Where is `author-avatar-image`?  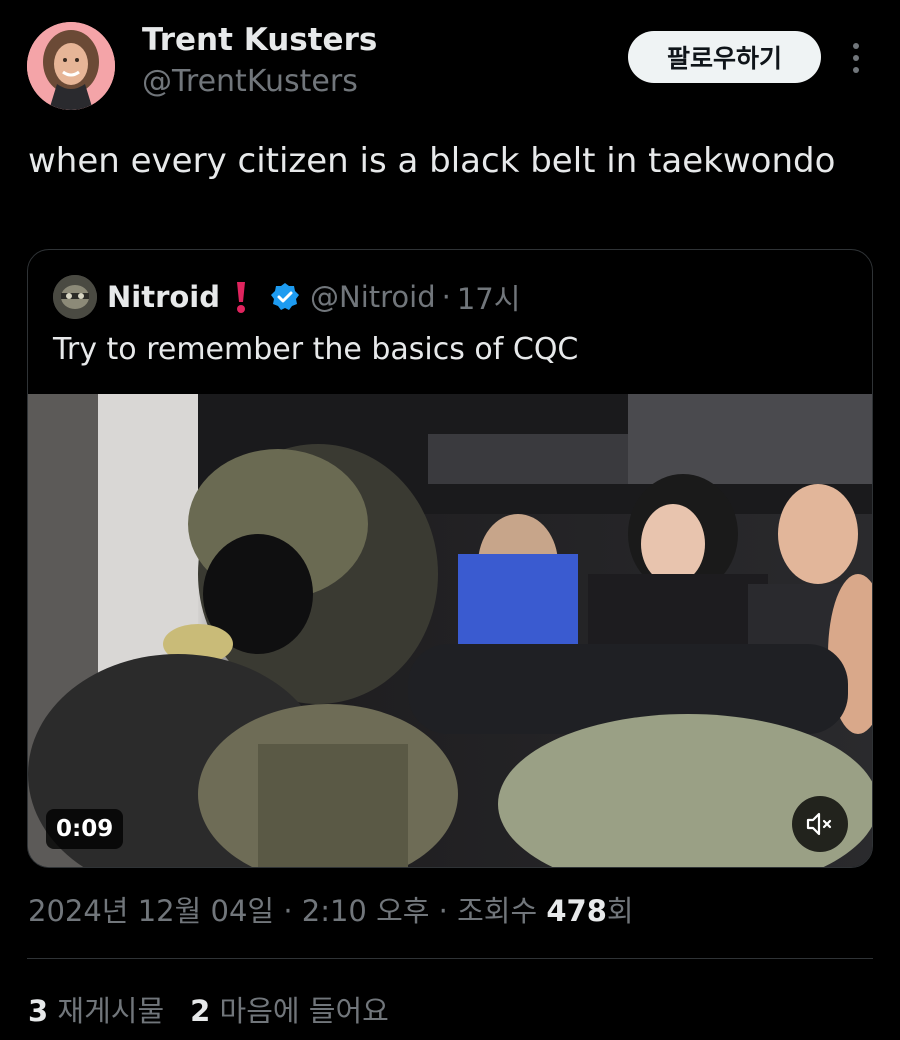
author-avatar-image is located at coordinates (71, 66).